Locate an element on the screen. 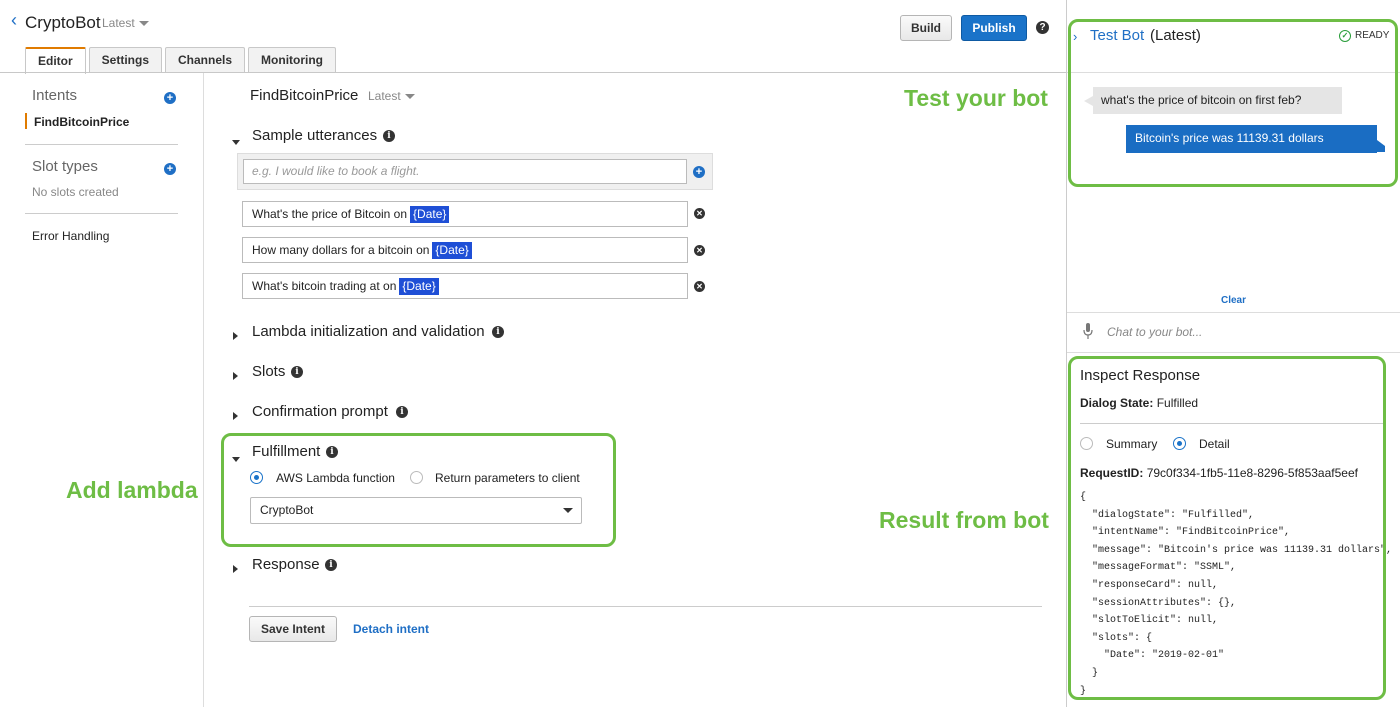 This screenshot has width=1400, height=707. add-slot-type-plus-icon: + is located at coordinates (170, 169).